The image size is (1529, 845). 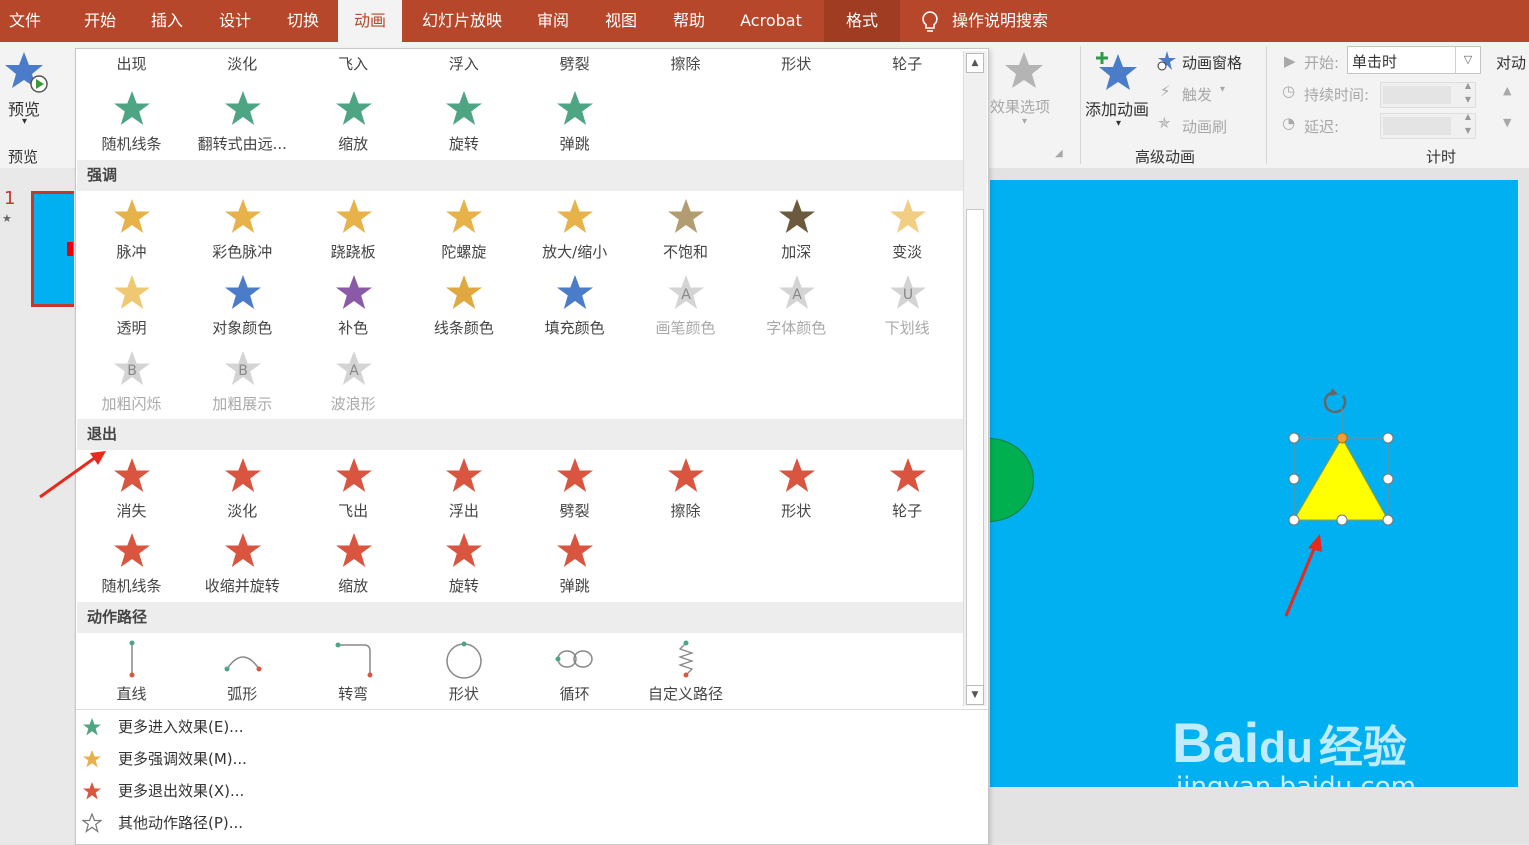 I want to click on delay-input, so click(x=1417, y=126).